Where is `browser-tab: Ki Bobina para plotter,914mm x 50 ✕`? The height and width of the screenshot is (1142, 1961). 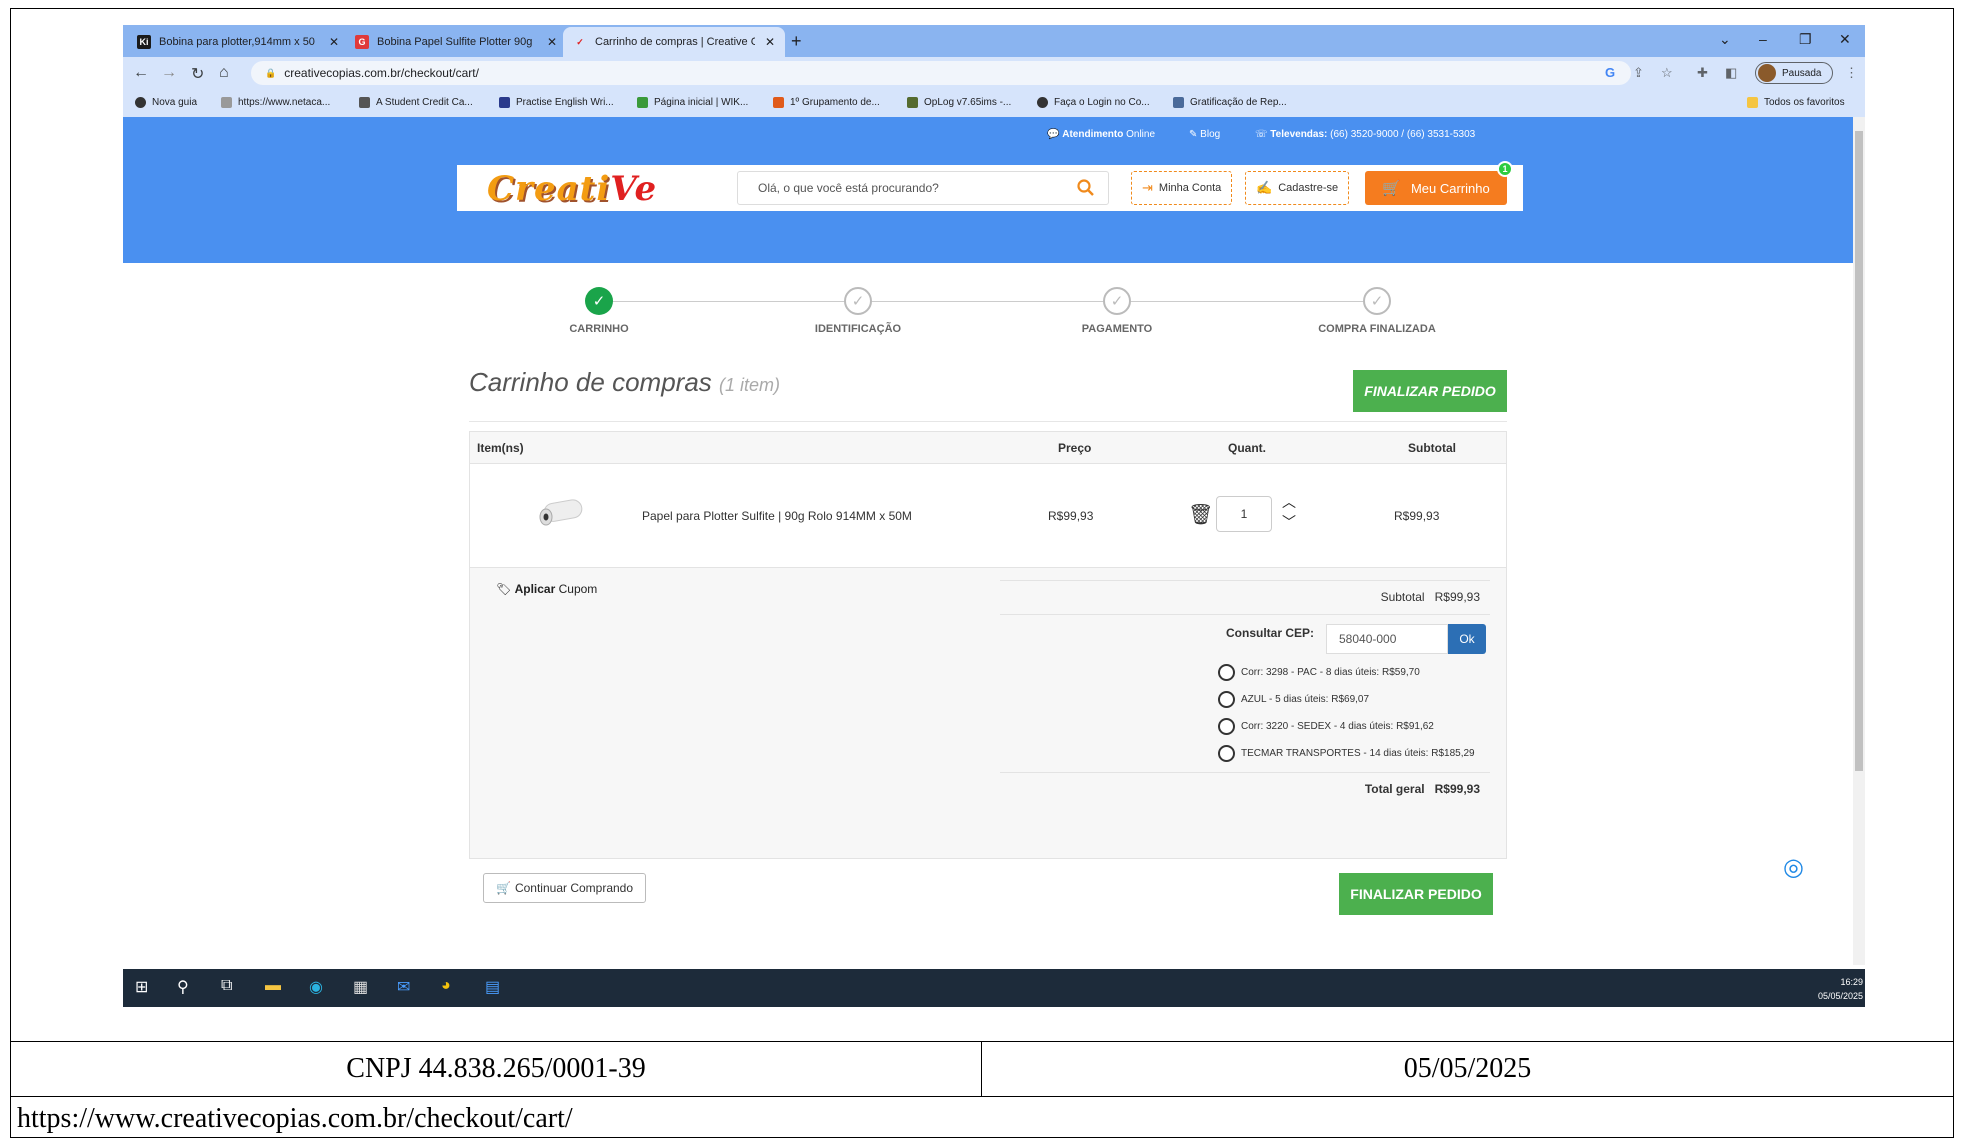
browser-tab: Ki Bobina para plotter,914mm x 50 ✕ is located at coordinates (238, 42).